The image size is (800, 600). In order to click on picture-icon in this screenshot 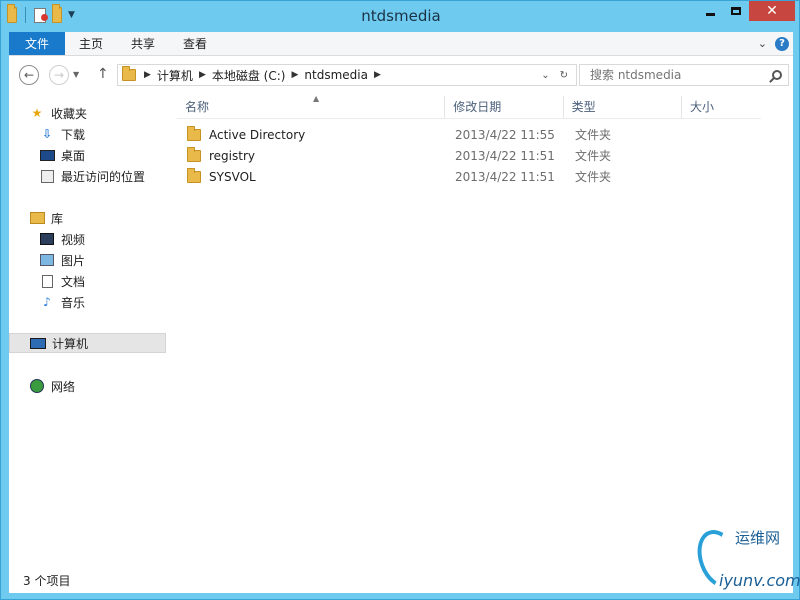, I will do `click(47, 260)`.